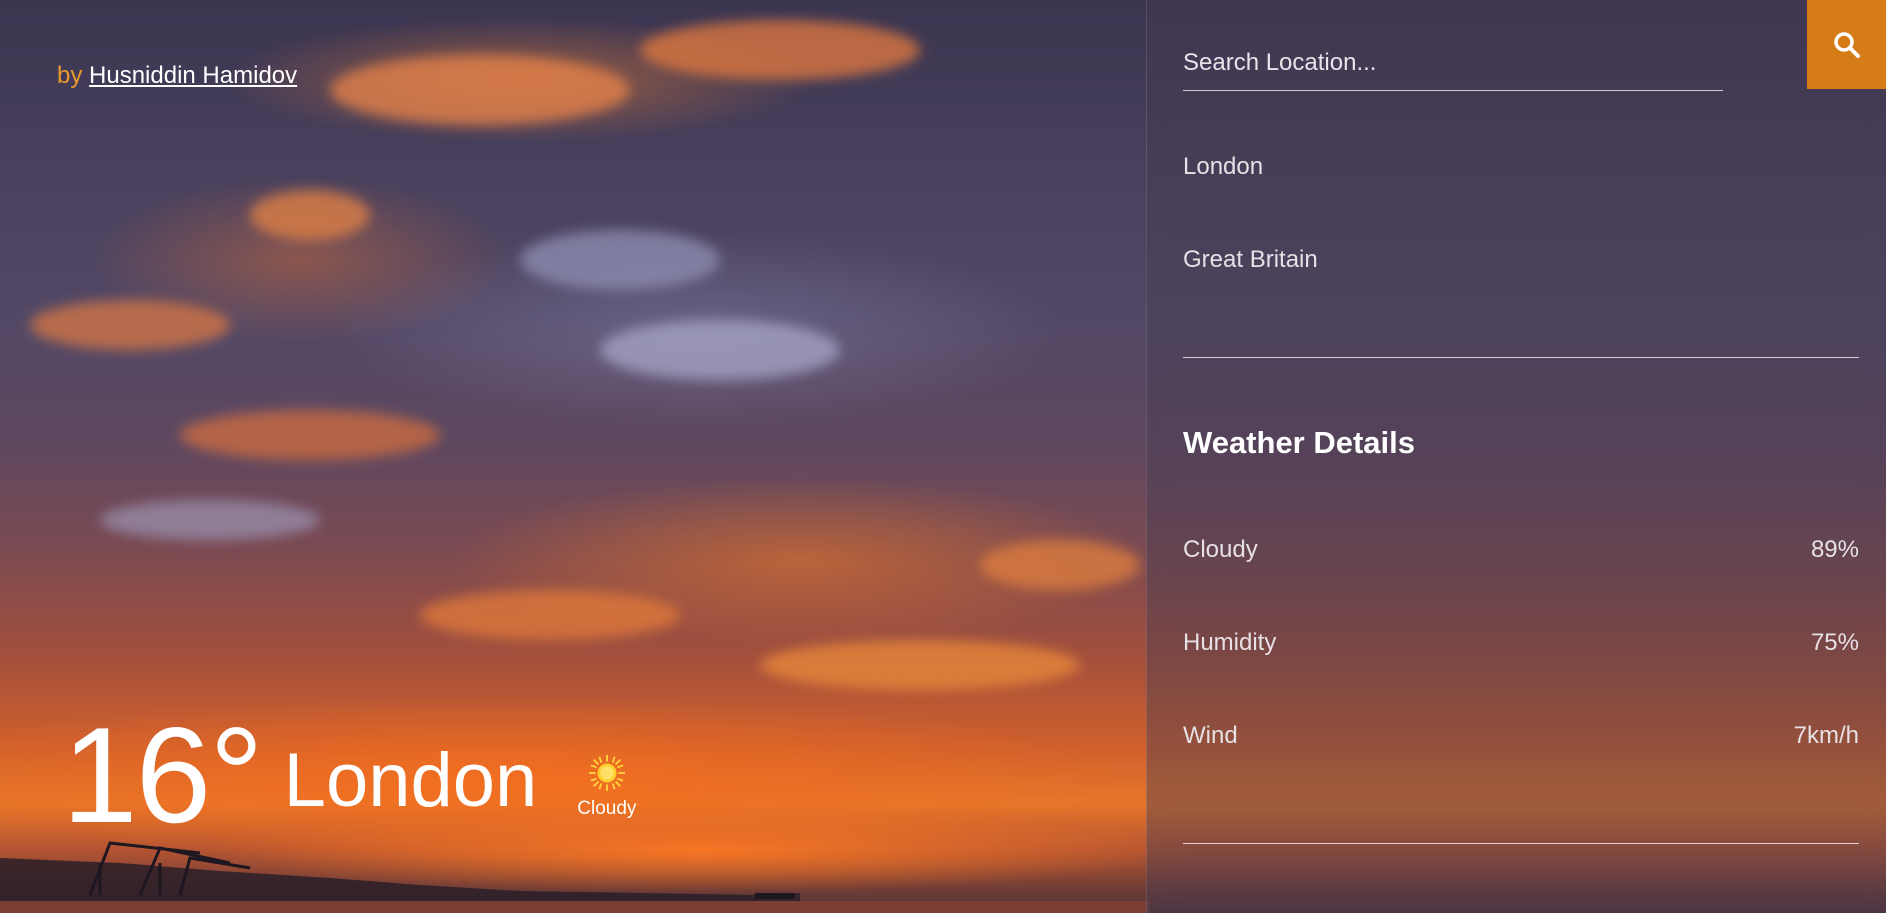  I want to click on detail-label: Humidity, so click(1230, 642).